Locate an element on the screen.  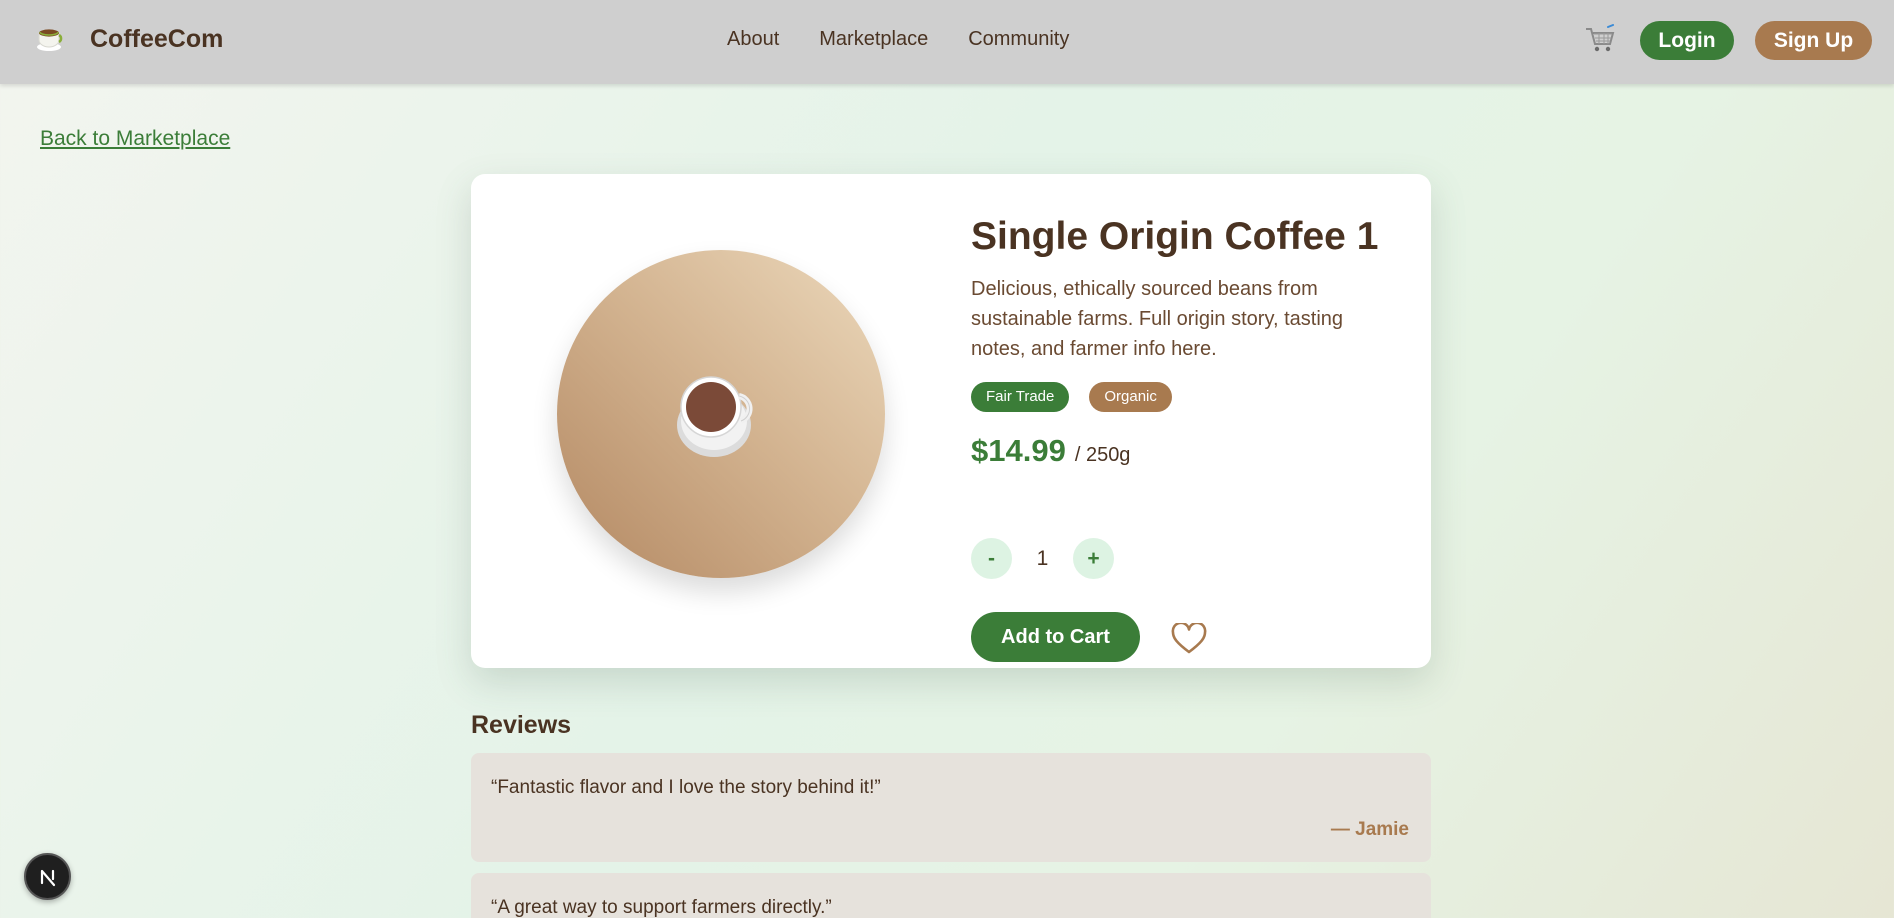
main-nav: About Marketplace Community is located at coordinates (918, 39).